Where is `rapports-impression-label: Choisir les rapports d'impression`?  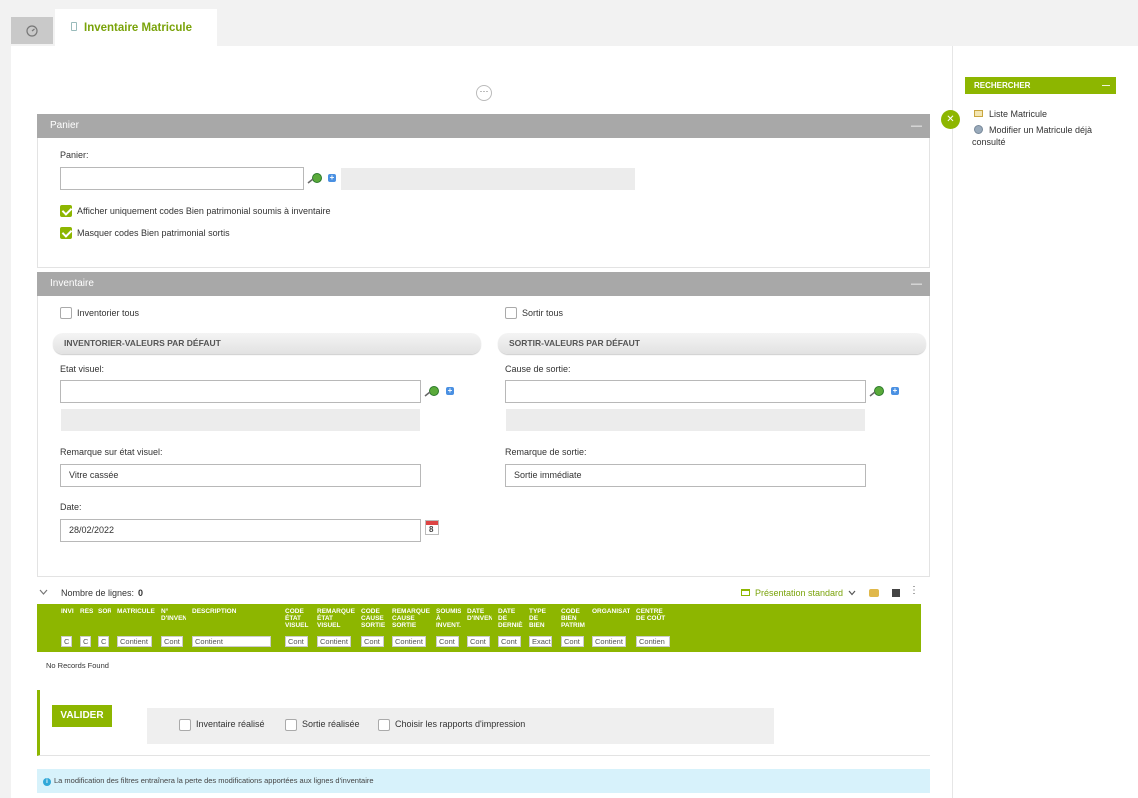 rapports-impression-label: Choisir les rapports d'impression is located at coordinates (460, 724).